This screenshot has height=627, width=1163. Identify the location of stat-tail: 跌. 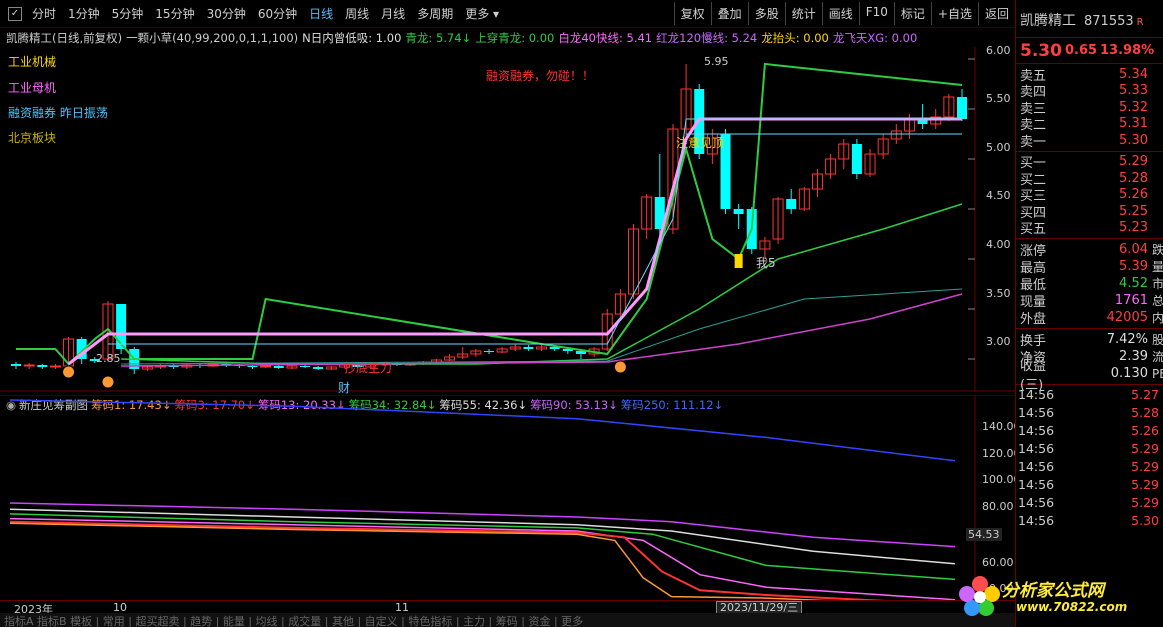
(1157, 250).